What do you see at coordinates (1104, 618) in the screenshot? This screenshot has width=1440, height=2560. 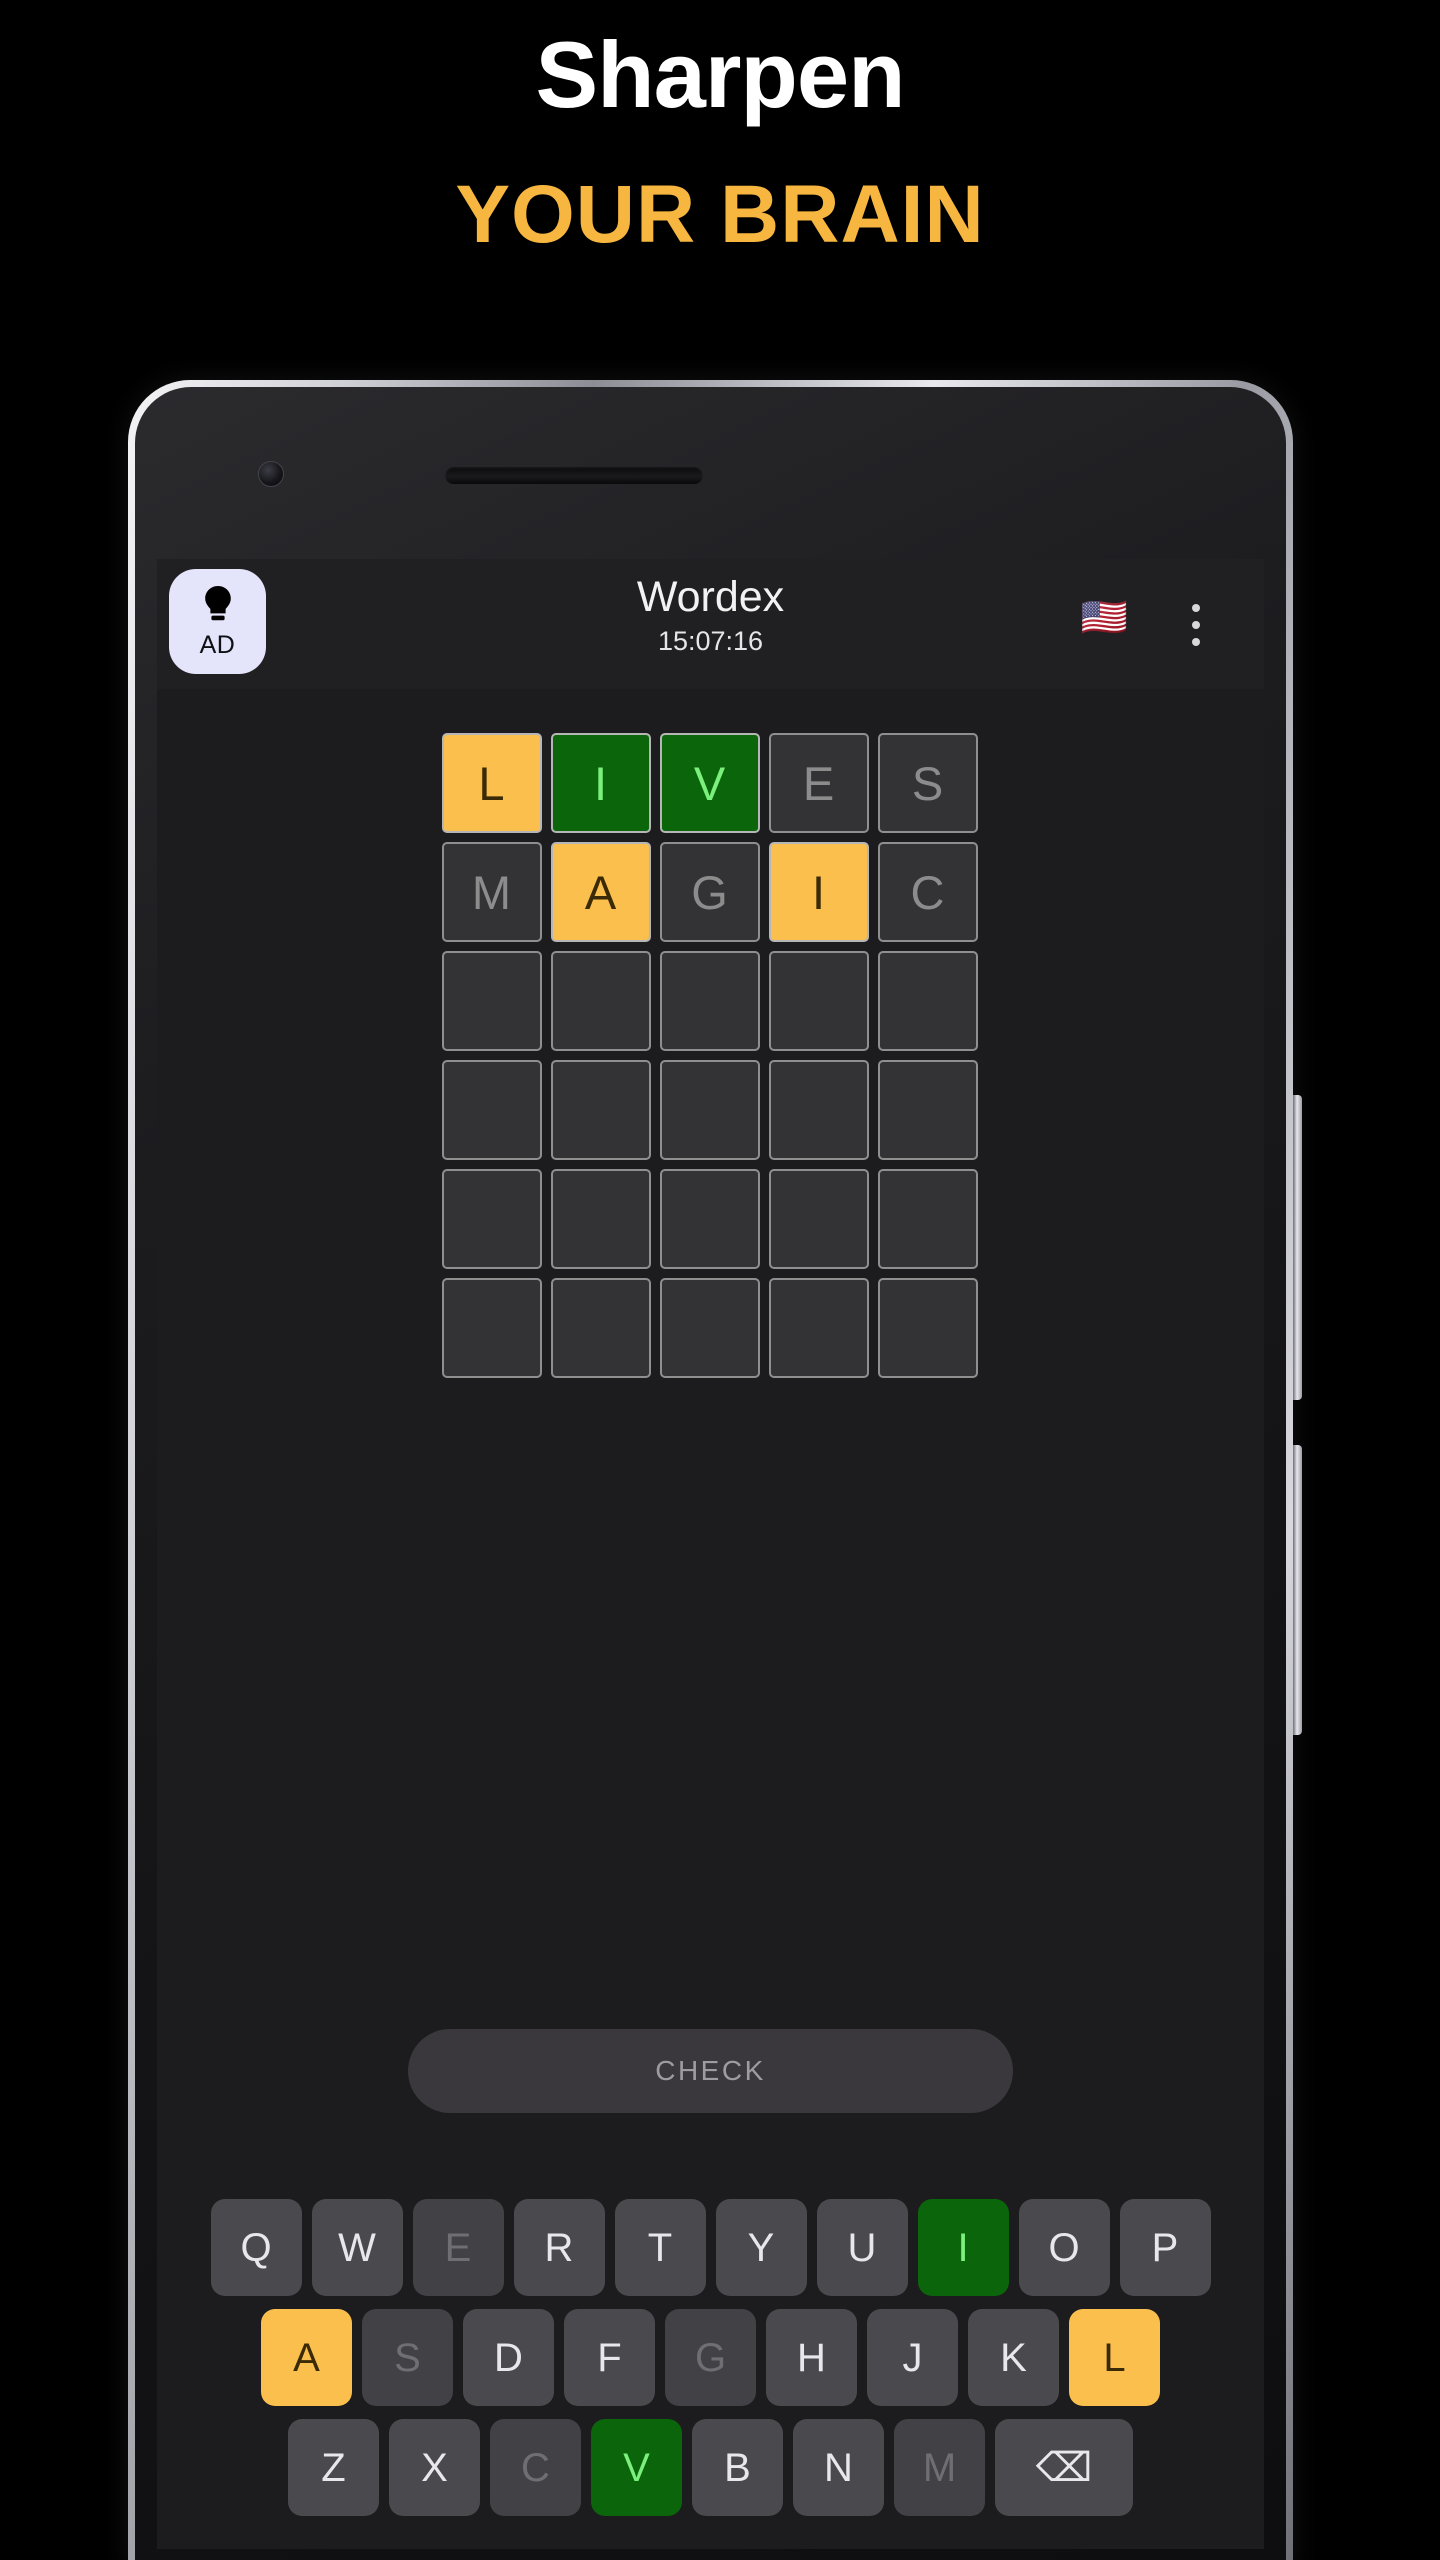 I see `language-flag-icon: 🇺🇸` at bounding box center [1104, 618].